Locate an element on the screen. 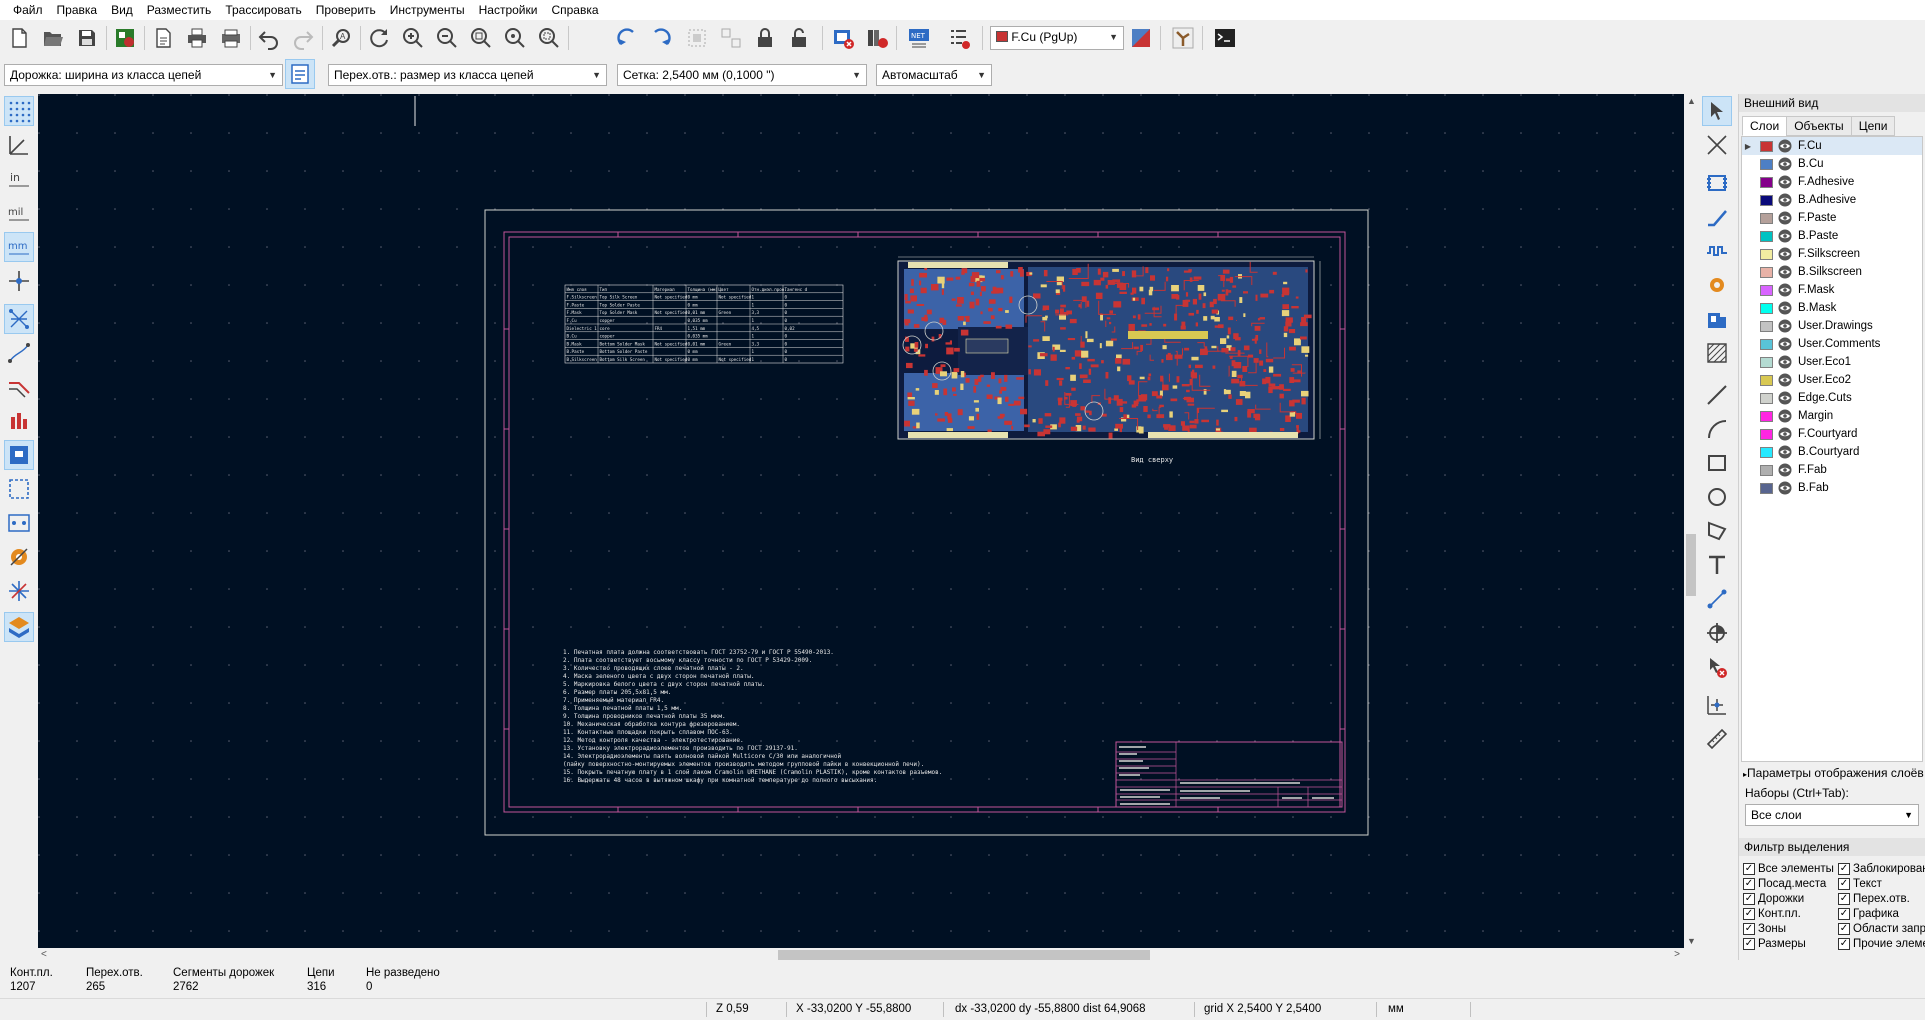  print-button is located at coordinates (197, 38).